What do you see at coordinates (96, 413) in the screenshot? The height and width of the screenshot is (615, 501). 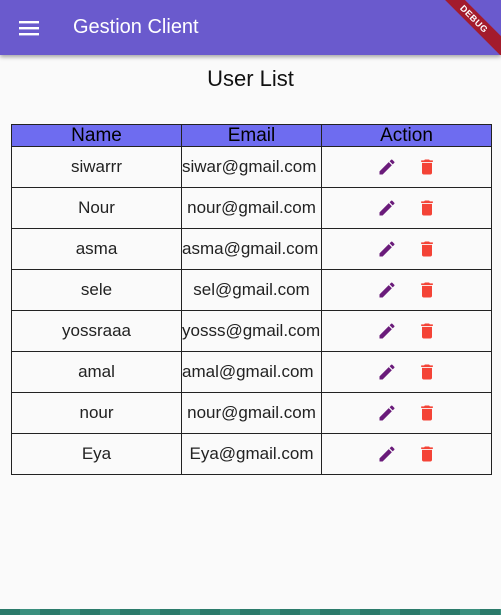 I see `user-name-cell: nour` at bounding box center [96, 413].